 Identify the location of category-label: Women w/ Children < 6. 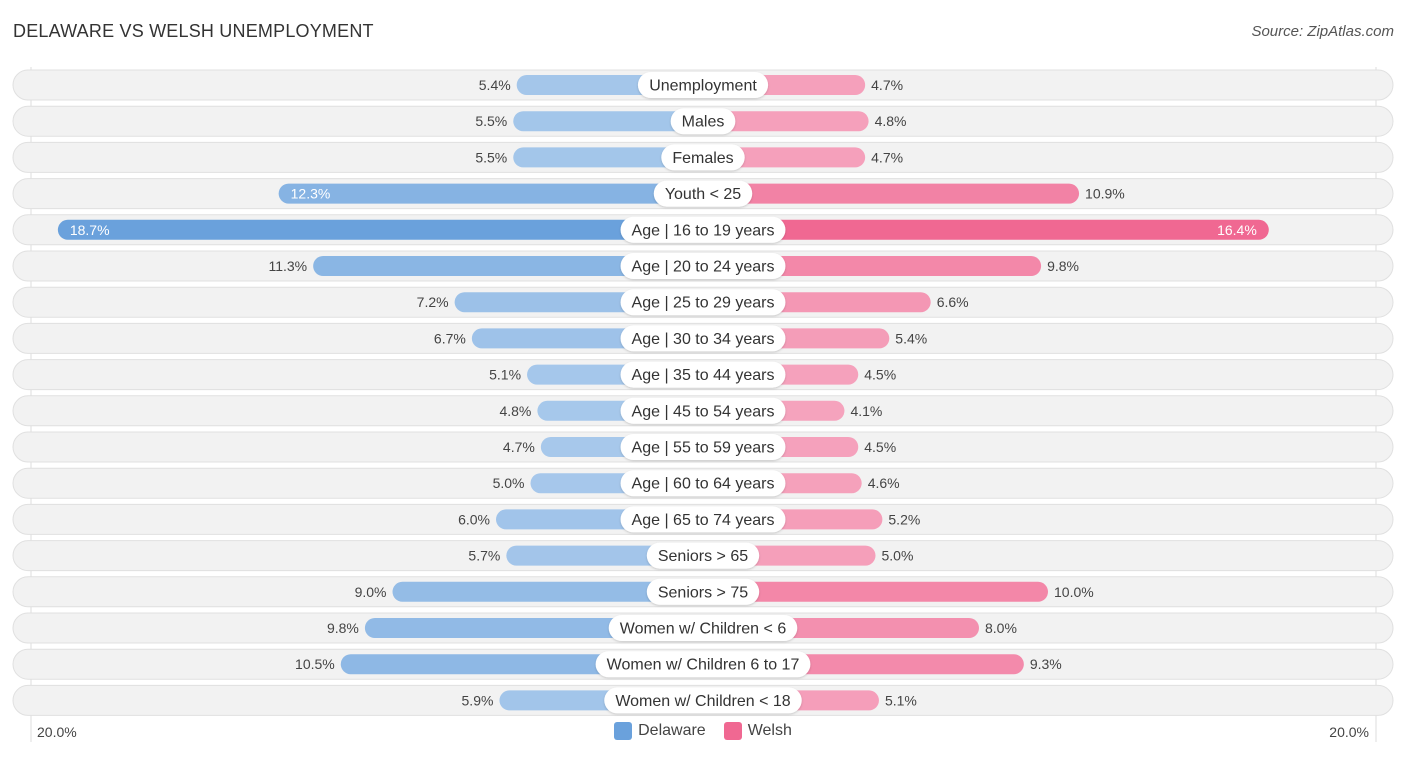
(703, 629).